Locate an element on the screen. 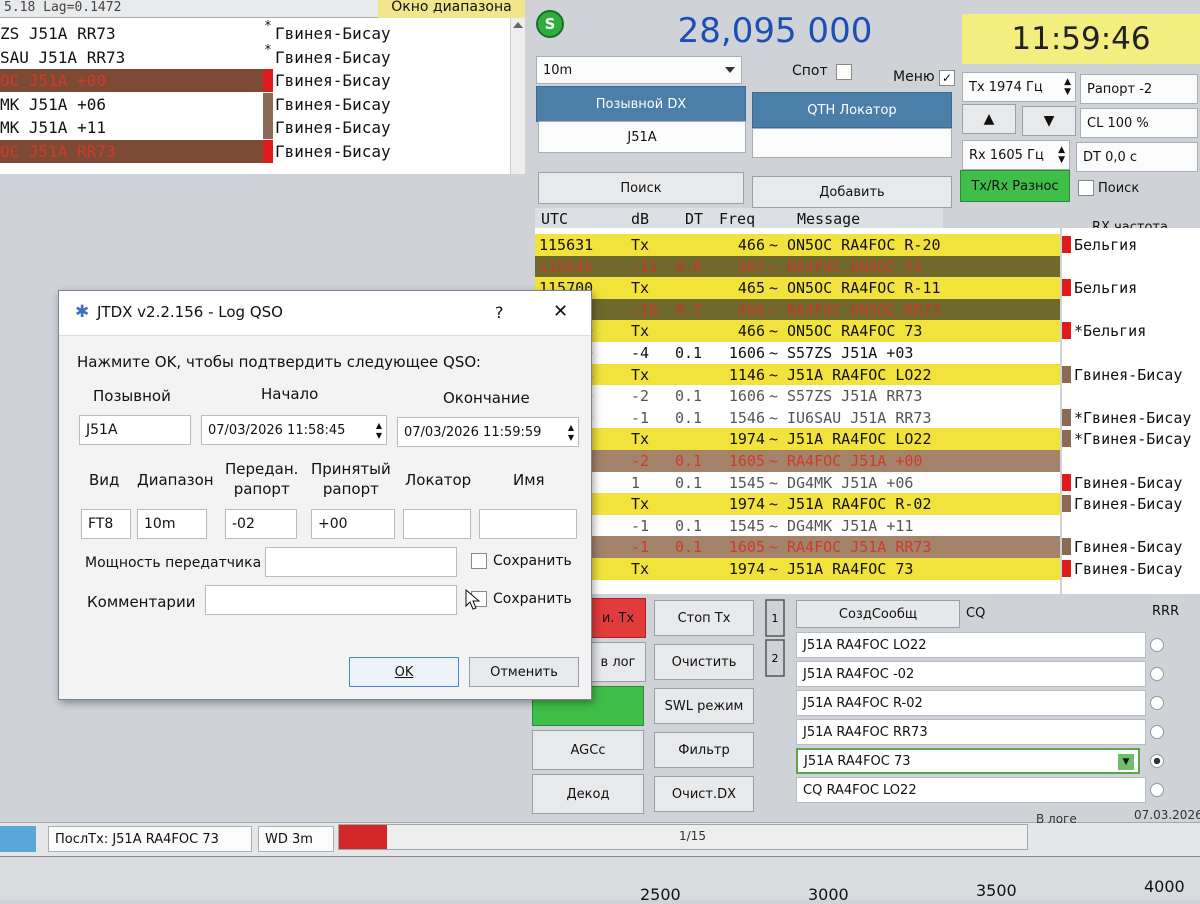 The height and width of the screenshot is (904, 1200). clear-dx-button: Очист.DX is located at coordinates (704, 794).